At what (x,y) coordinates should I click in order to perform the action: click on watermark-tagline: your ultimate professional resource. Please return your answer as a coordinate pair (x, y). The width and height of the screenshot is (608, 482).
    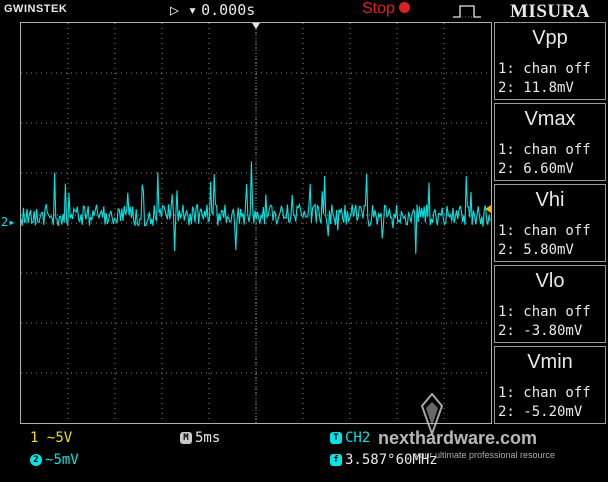
    Looking at the image, I should click on (485, 455).